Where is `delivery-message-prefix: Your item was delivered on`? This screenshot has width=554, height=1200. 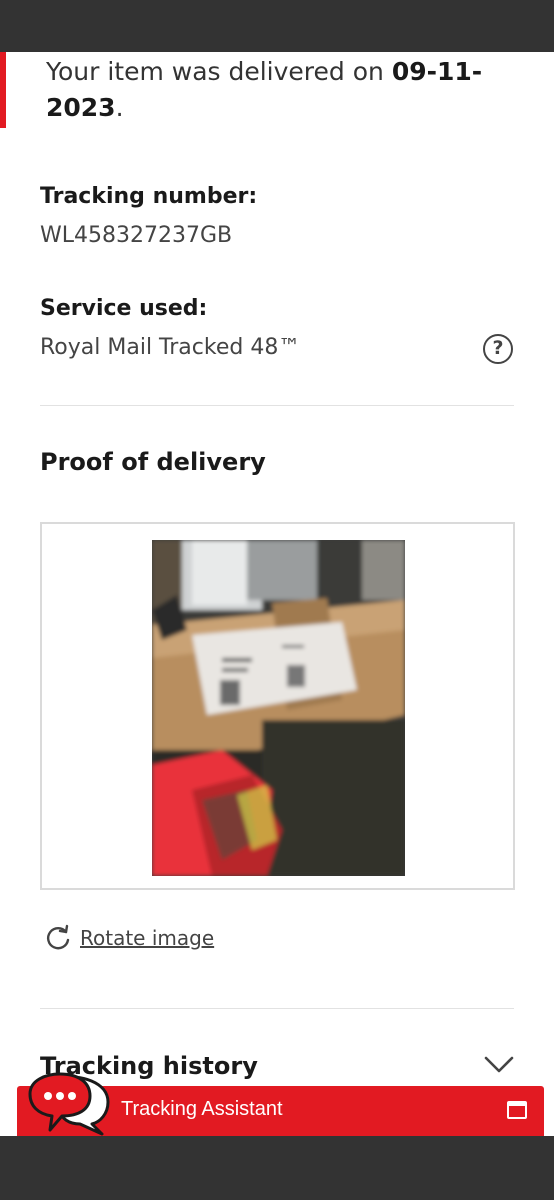 delivery-message-prefix: Your item was delivered on is located at coordinates (219, 71).